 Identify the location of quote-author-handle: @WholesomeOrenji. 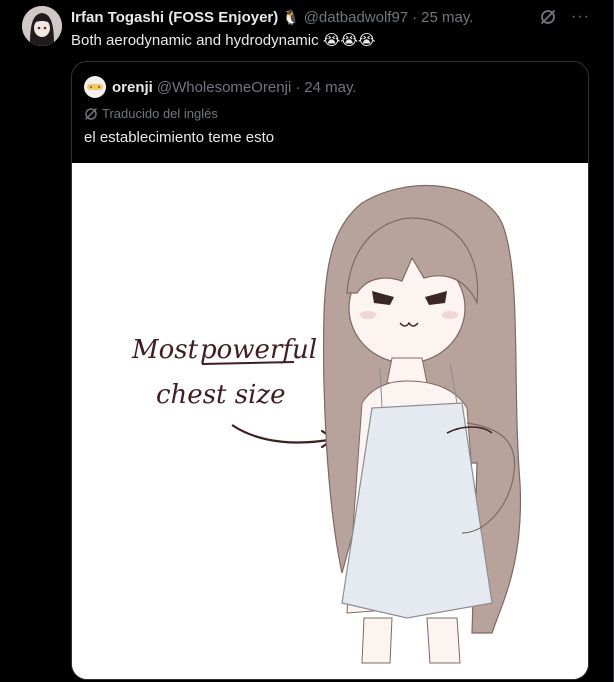
(224, 87).